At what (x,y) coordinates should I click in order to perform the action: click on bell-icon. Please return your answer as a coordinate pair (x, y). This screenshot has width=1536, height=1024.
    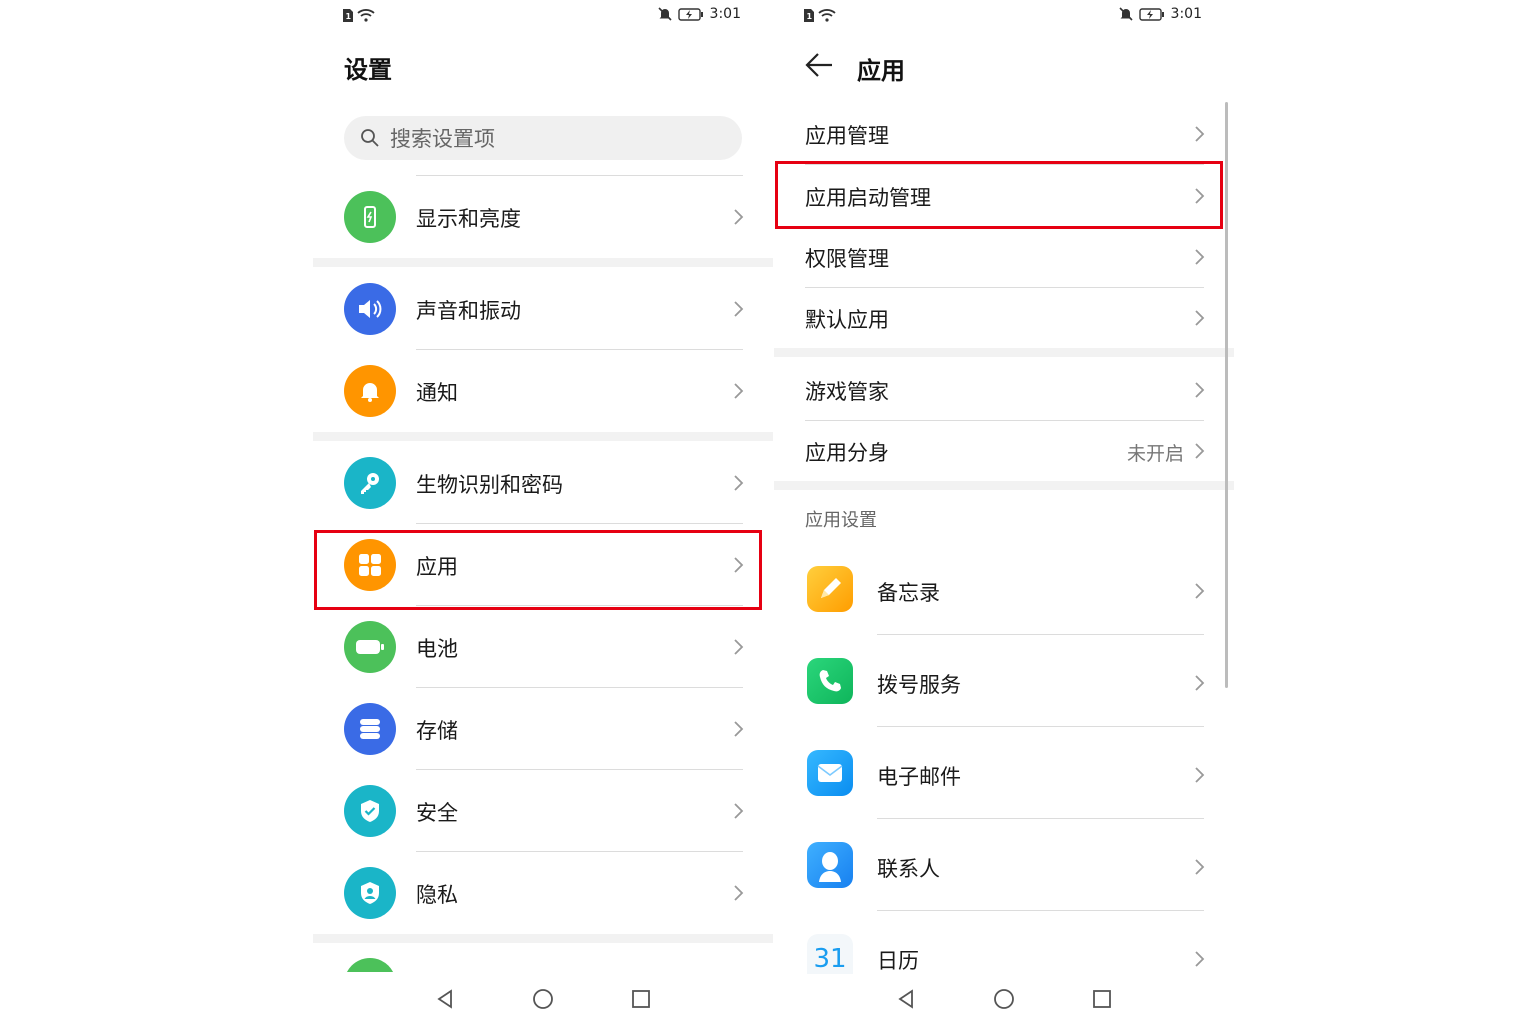
    Looking at the image, I should click on (370, 391).